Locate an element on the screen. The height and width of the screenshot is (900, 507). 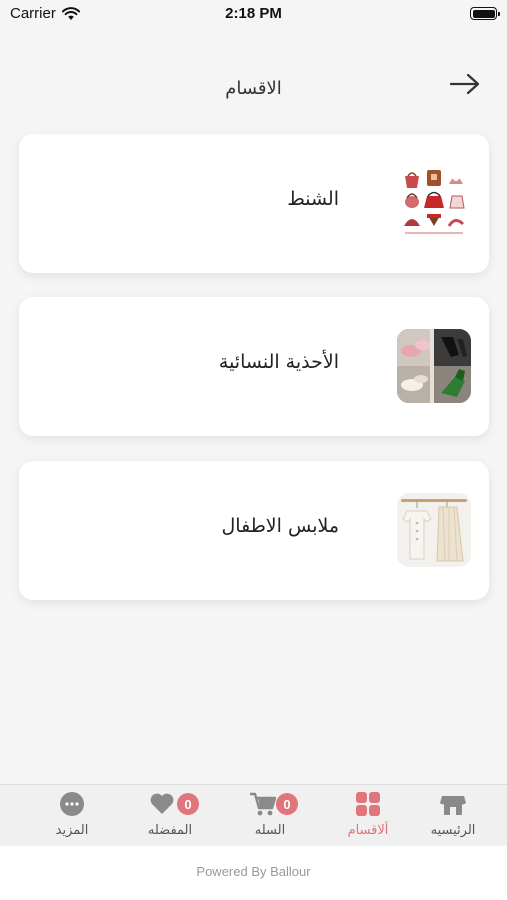
status-time: 2:18 PM is located at coordinates (253, 13).